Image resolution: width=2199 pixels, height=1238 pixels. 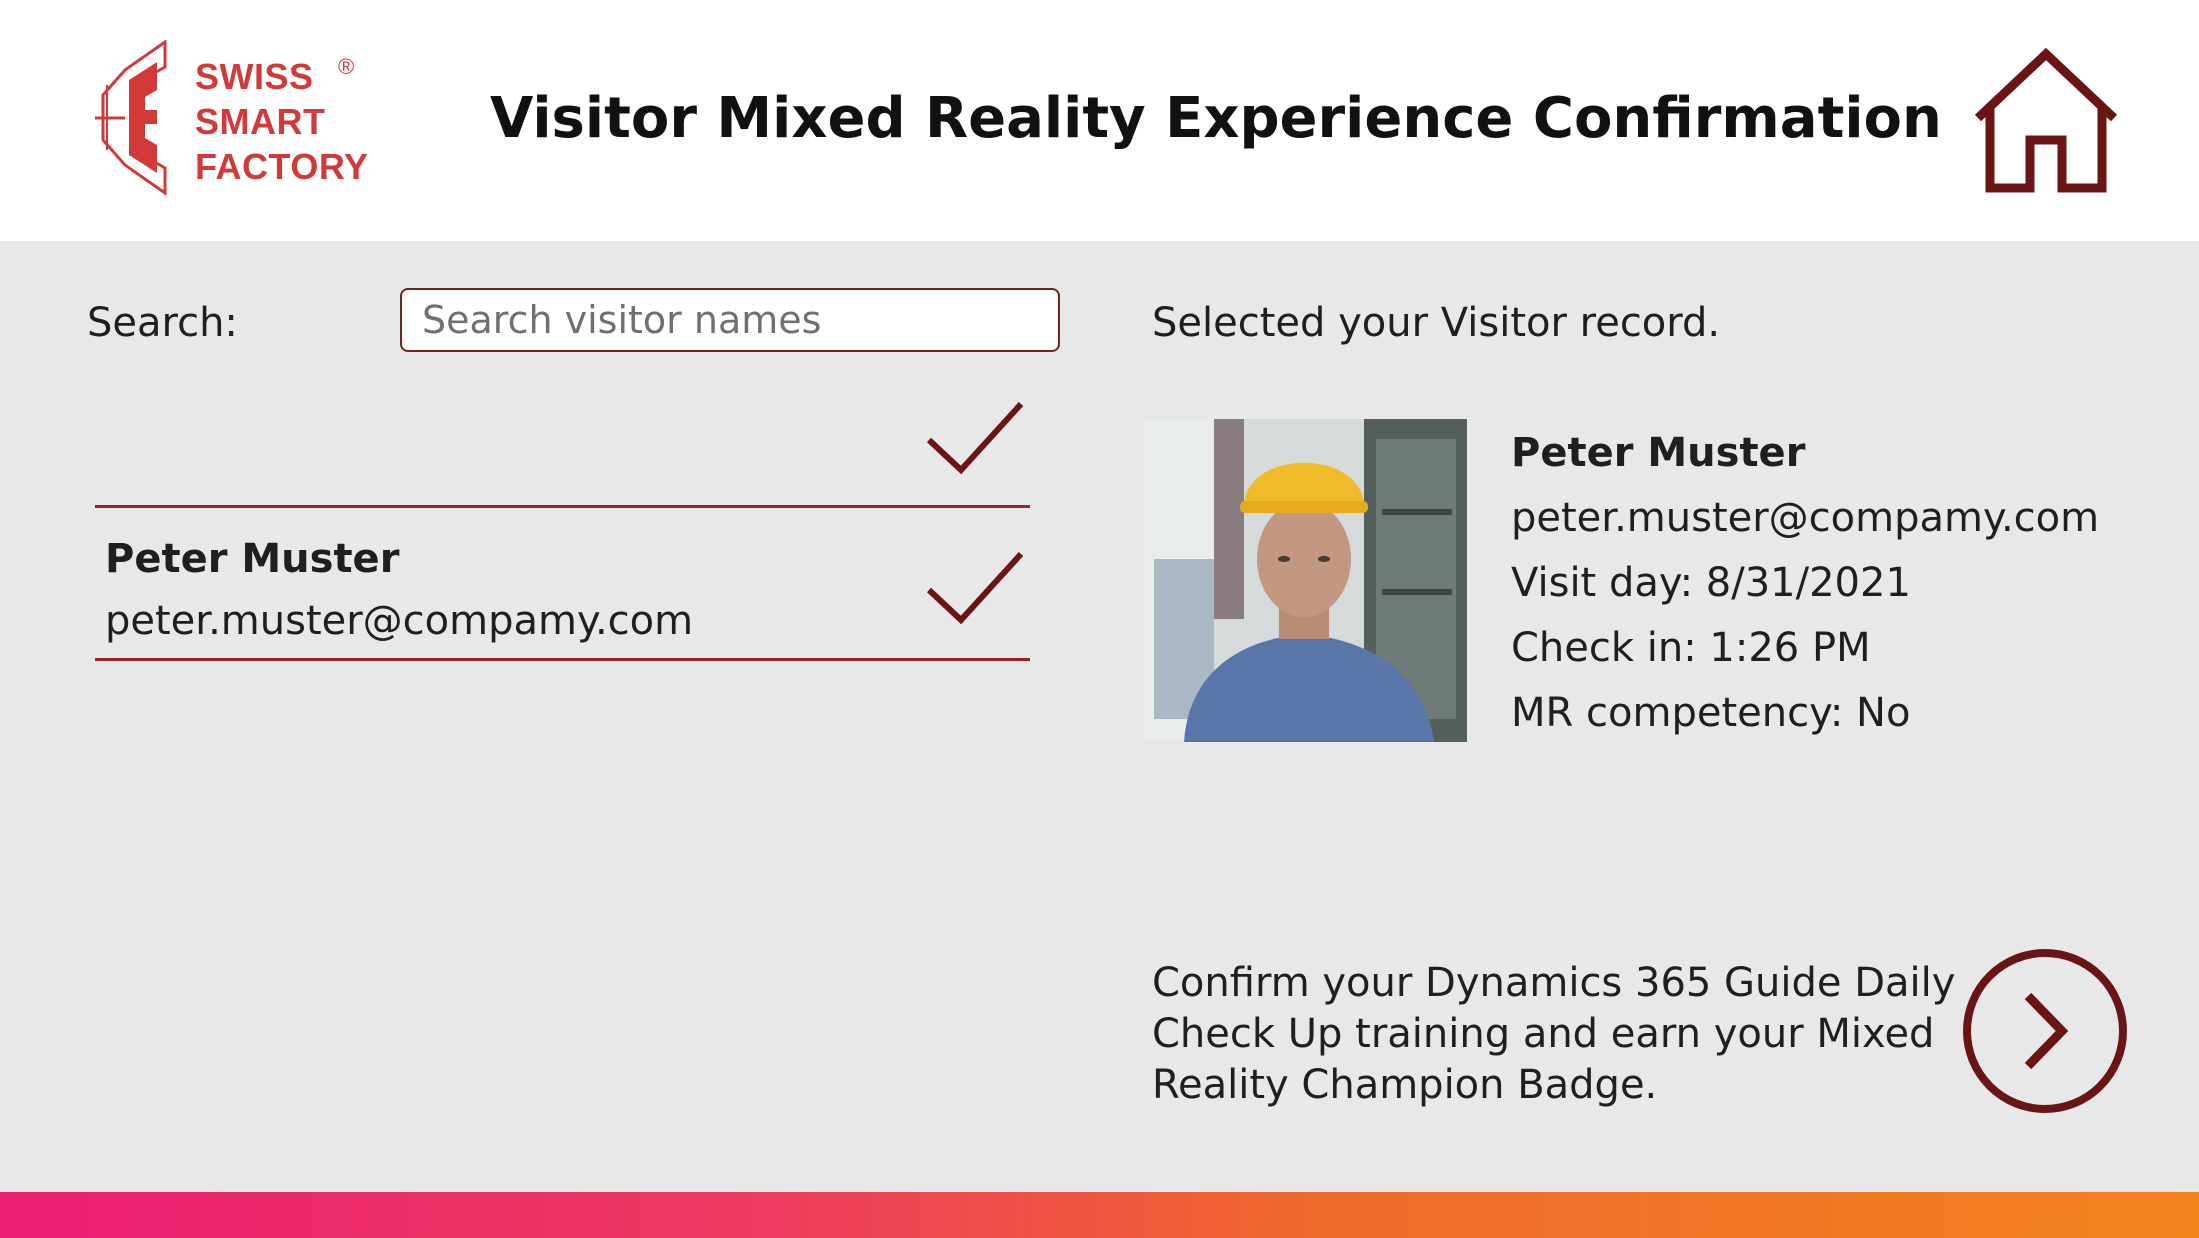 What do you see at coordinates (1436, 323) in the screenshot?
I see `selected-record-heading: Selected your Visitor record.` at bounding box center [1436, 323].